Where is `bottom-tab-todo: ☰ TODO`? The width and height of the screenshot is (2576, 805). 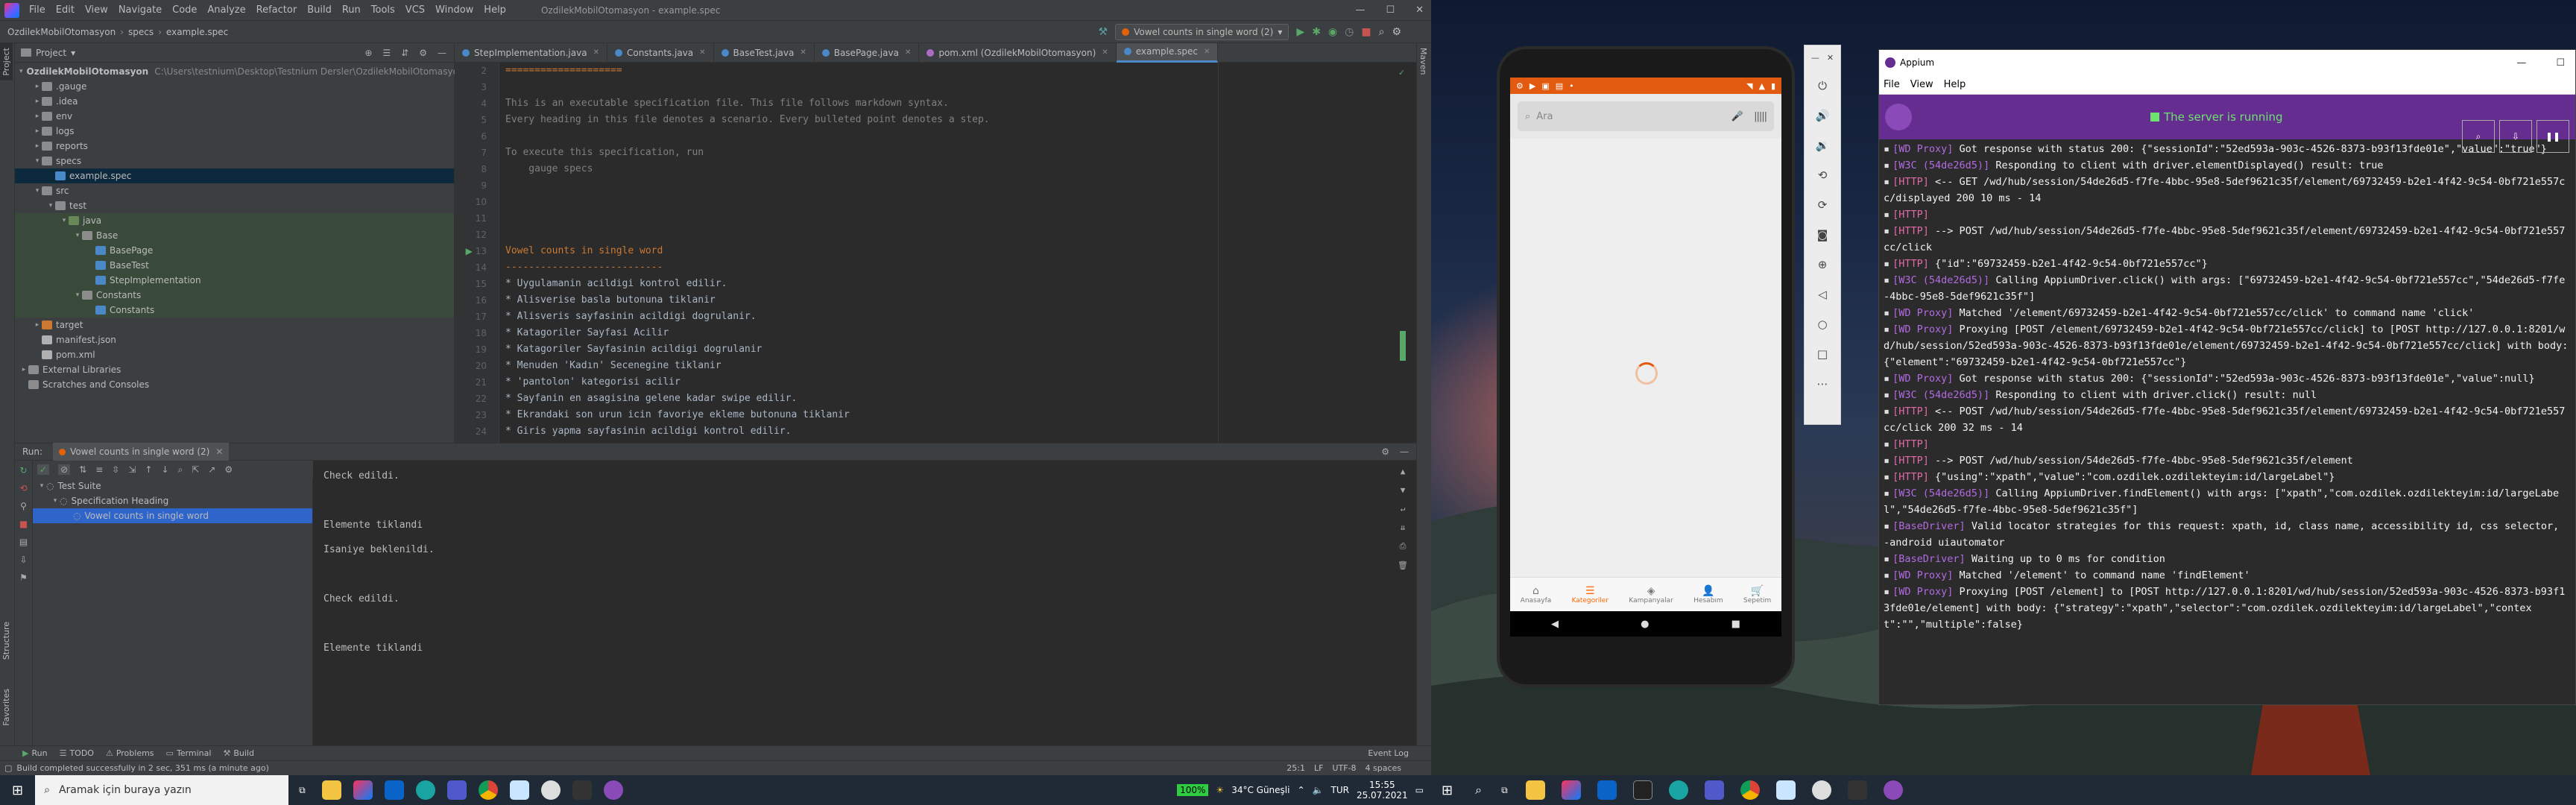 bottom-tab-todo: ☰ TODO is located at coordinates (77, 753).